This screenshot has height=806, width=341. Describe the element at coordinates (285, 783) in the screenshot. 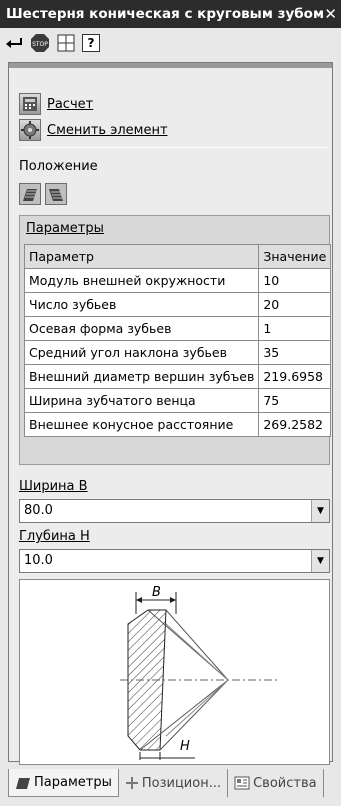

I see `tab-properties-label: Свойства` at that location.